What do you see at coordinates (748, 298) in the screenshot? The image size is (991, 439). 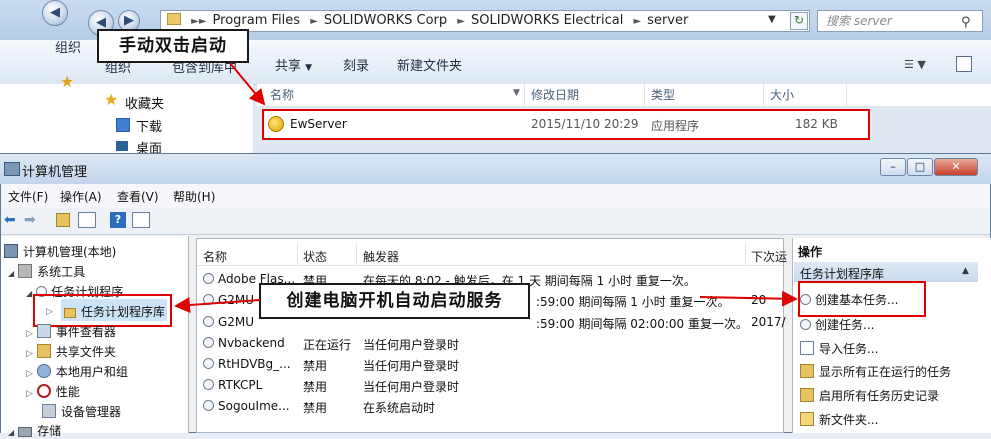 I see `arrow-to-action` at bounding box center [748, 298].